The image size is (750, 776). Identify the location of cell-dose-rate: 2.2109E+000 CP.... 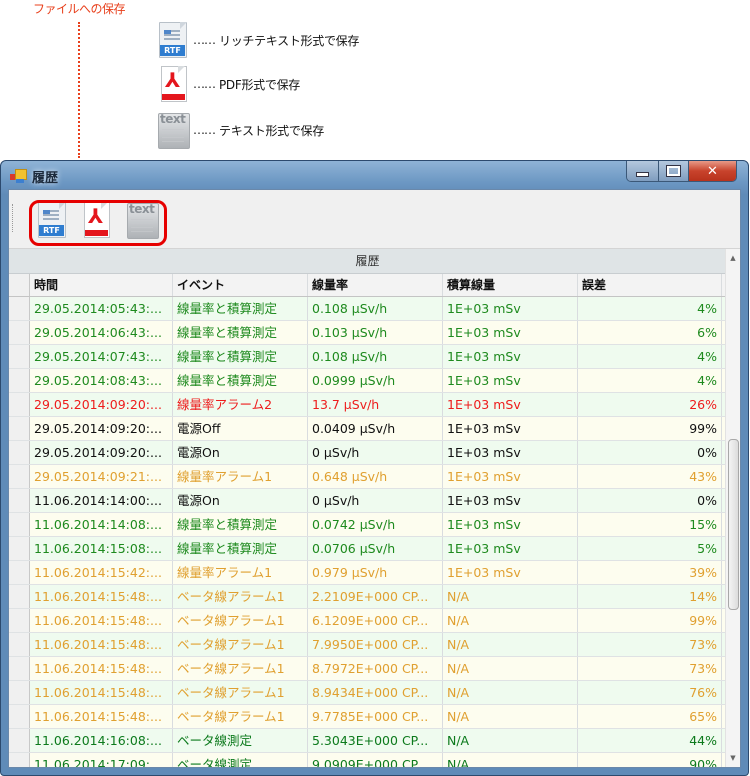
(375, 596).